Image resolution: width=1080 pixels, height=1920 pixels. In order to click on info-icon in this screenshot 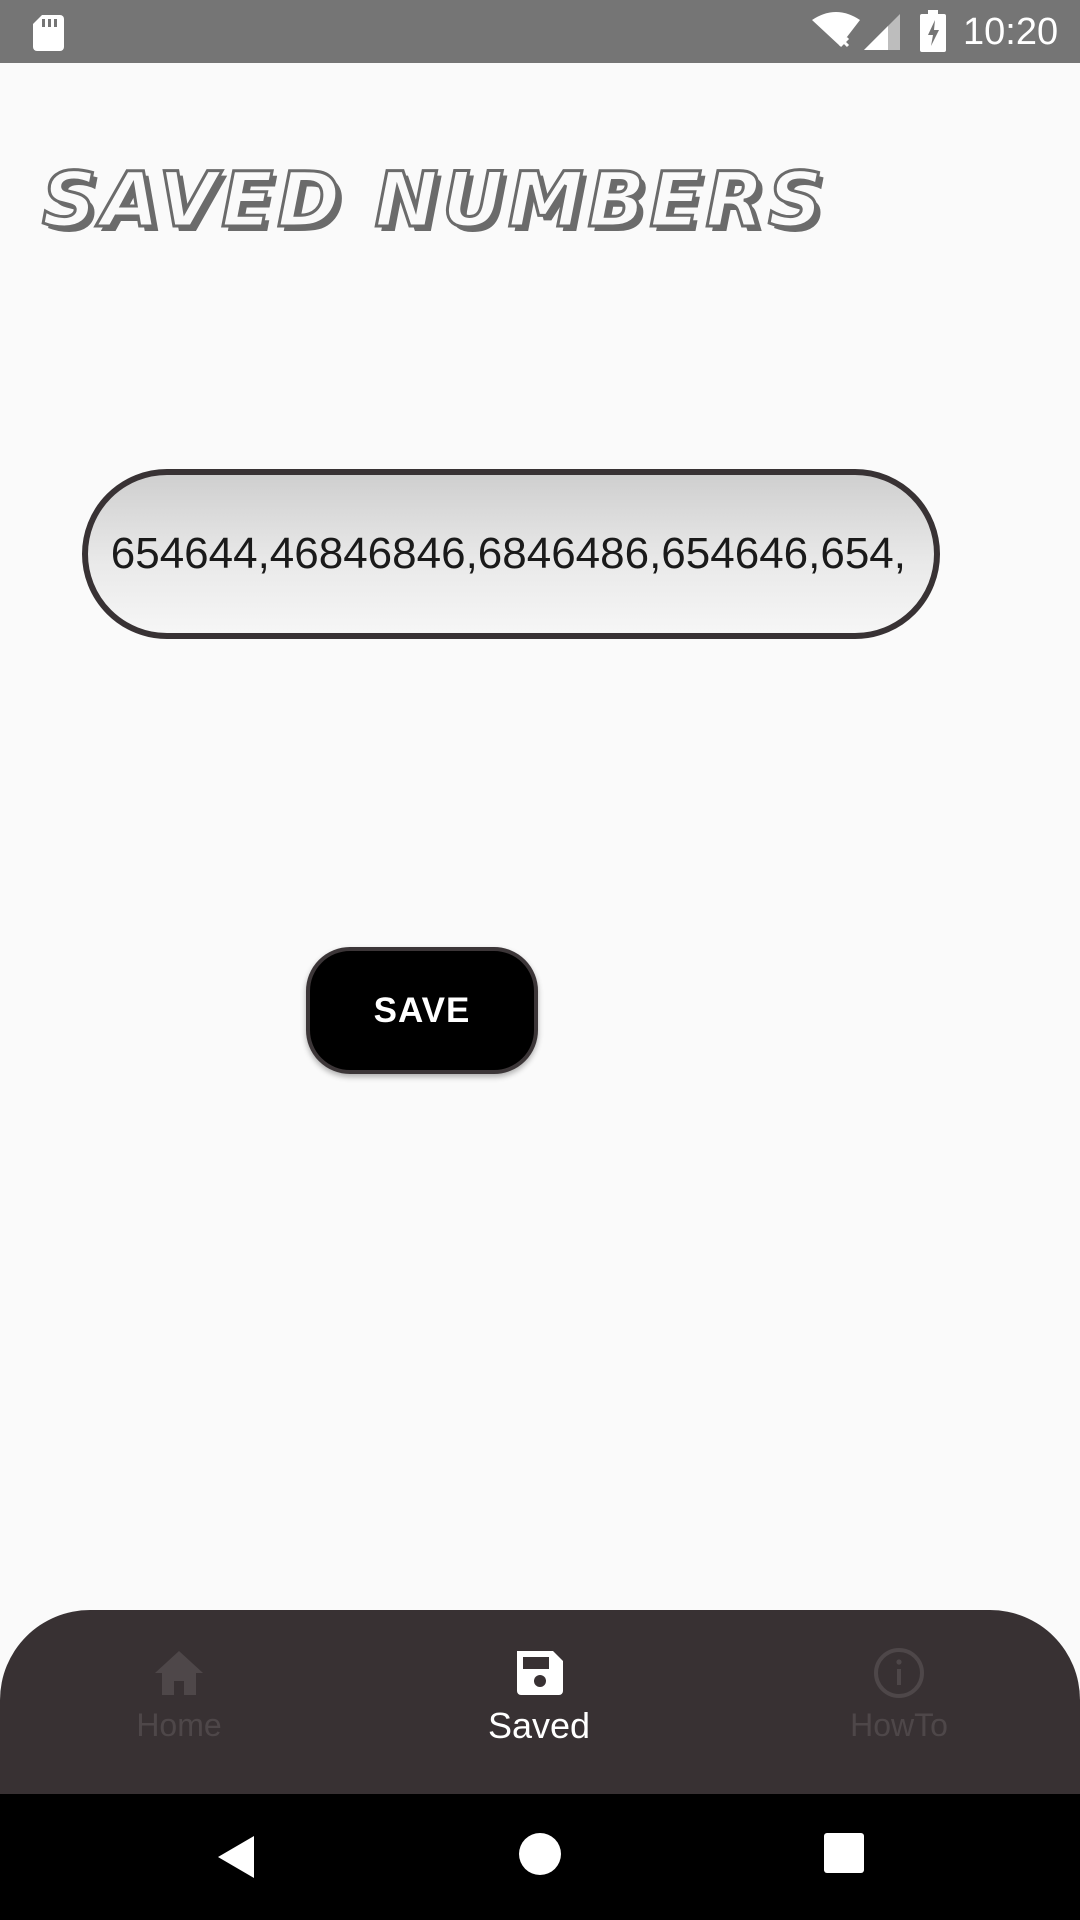, I will do `click(899, 1673)`.